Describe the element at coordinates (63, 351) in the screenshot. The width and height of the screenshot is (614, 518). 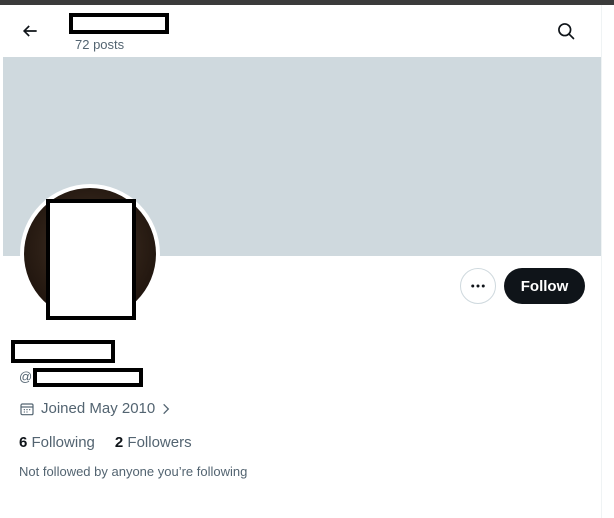
I see `display-name-redacted` at that location.